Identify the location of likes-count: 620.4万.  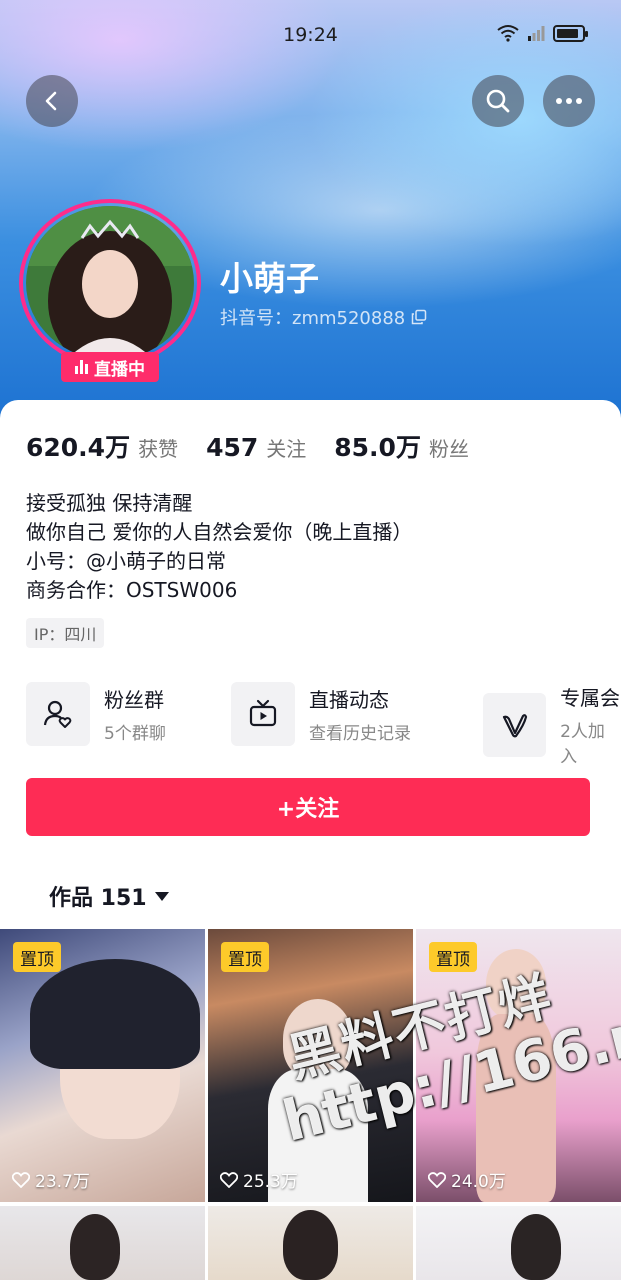
(78, 446).